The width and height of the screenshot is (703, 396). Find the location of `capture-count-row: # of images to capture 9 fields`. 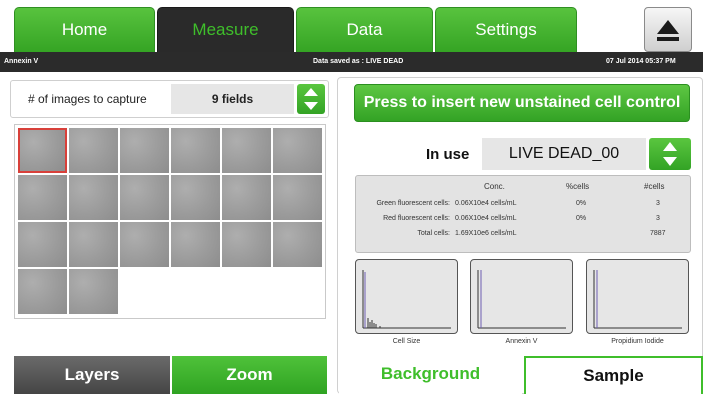

capture-count-row: # of images to capture 9 fields is located at coordinates (169, 99).